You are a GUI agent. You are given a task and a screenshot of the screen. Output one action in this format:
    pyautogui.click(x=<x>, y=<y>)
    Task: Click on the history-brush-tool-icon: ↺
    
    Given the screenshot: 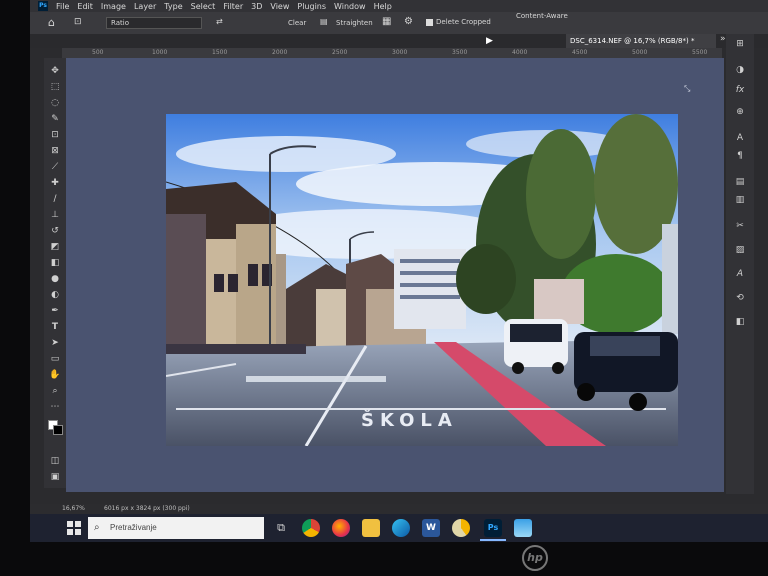 What is the action you would take?
    pyautogui.click(x=55, y=231)
    